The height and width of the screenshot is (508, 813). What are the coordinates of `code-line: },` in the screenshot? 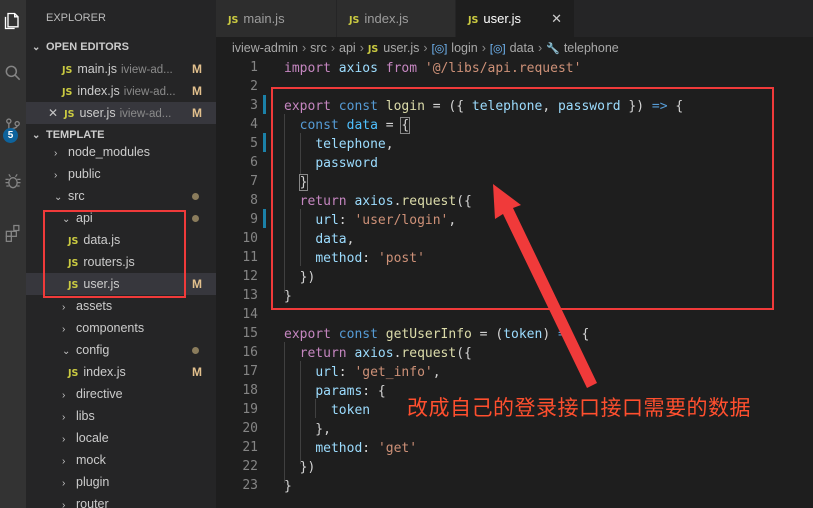 It's located at (307, 429).